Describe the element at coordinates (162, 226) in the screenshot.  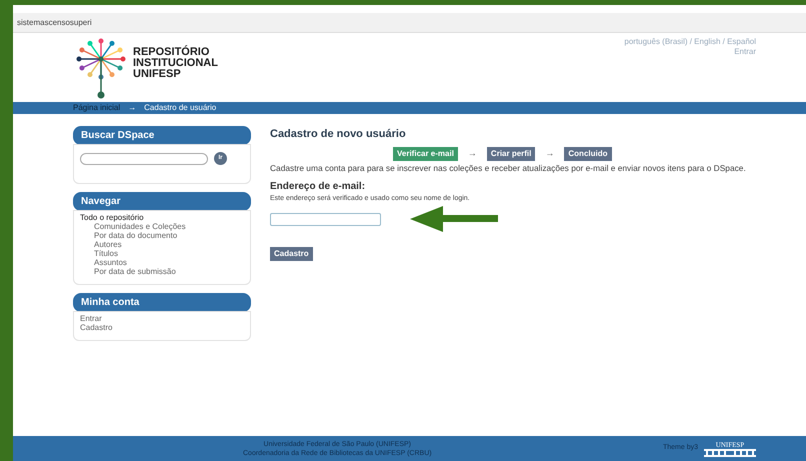
I see `nav-link: Comunidades e Coleções` at that location.